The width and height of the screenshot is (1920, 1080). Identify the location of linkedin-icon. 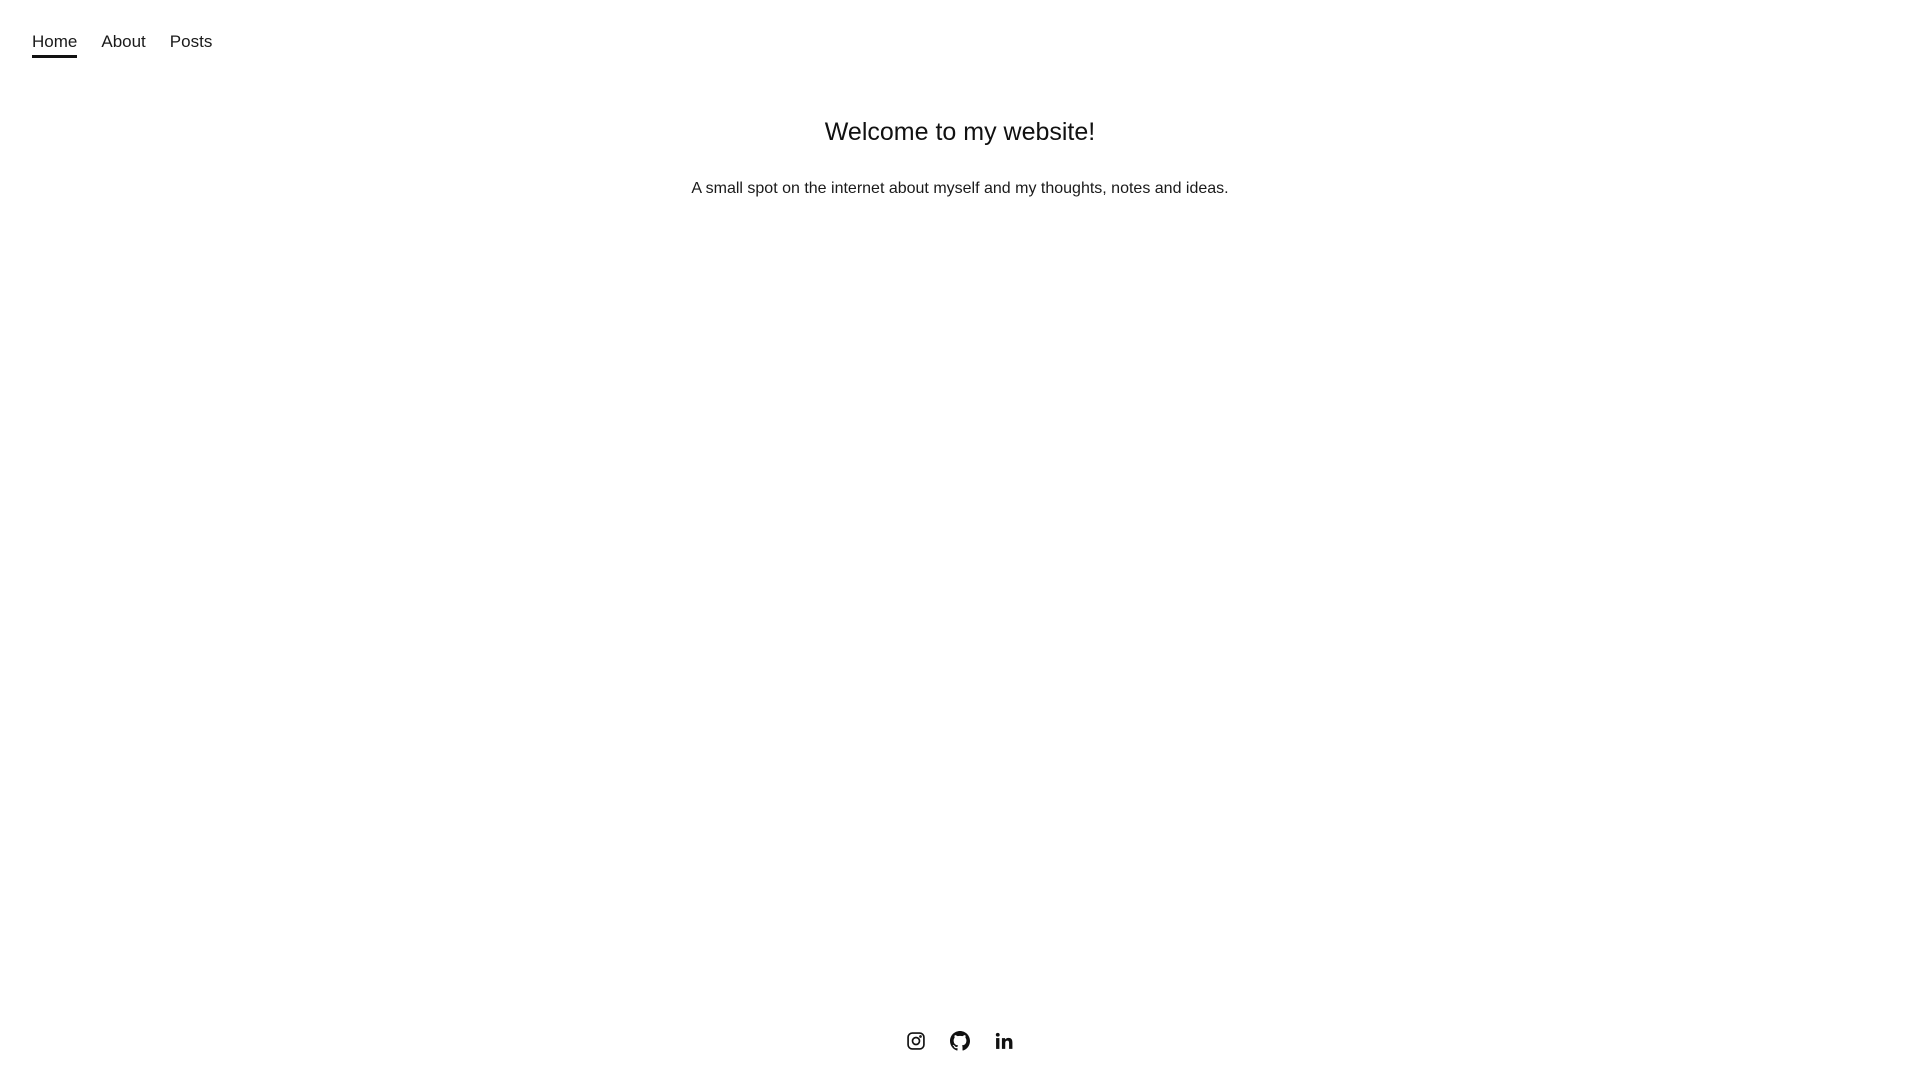
(1004, 1040).